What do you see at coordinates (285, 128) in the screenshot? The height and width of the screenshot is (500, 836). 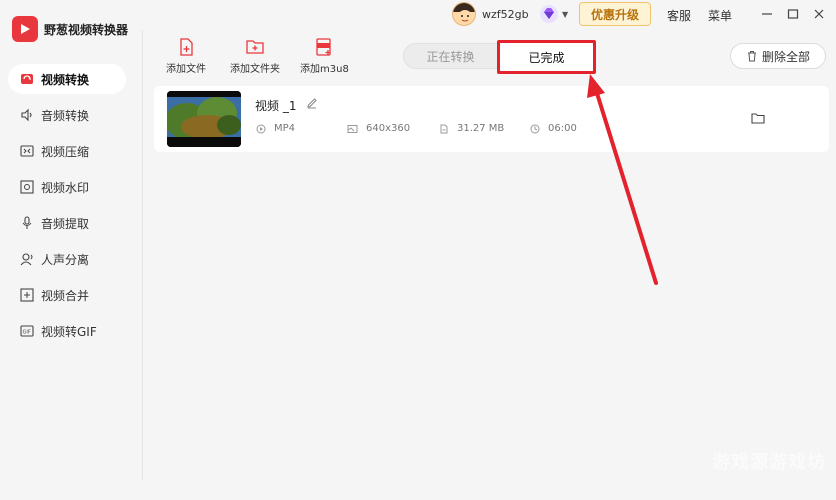 I see `format-value: MP4` at bounding box center [285, 128].